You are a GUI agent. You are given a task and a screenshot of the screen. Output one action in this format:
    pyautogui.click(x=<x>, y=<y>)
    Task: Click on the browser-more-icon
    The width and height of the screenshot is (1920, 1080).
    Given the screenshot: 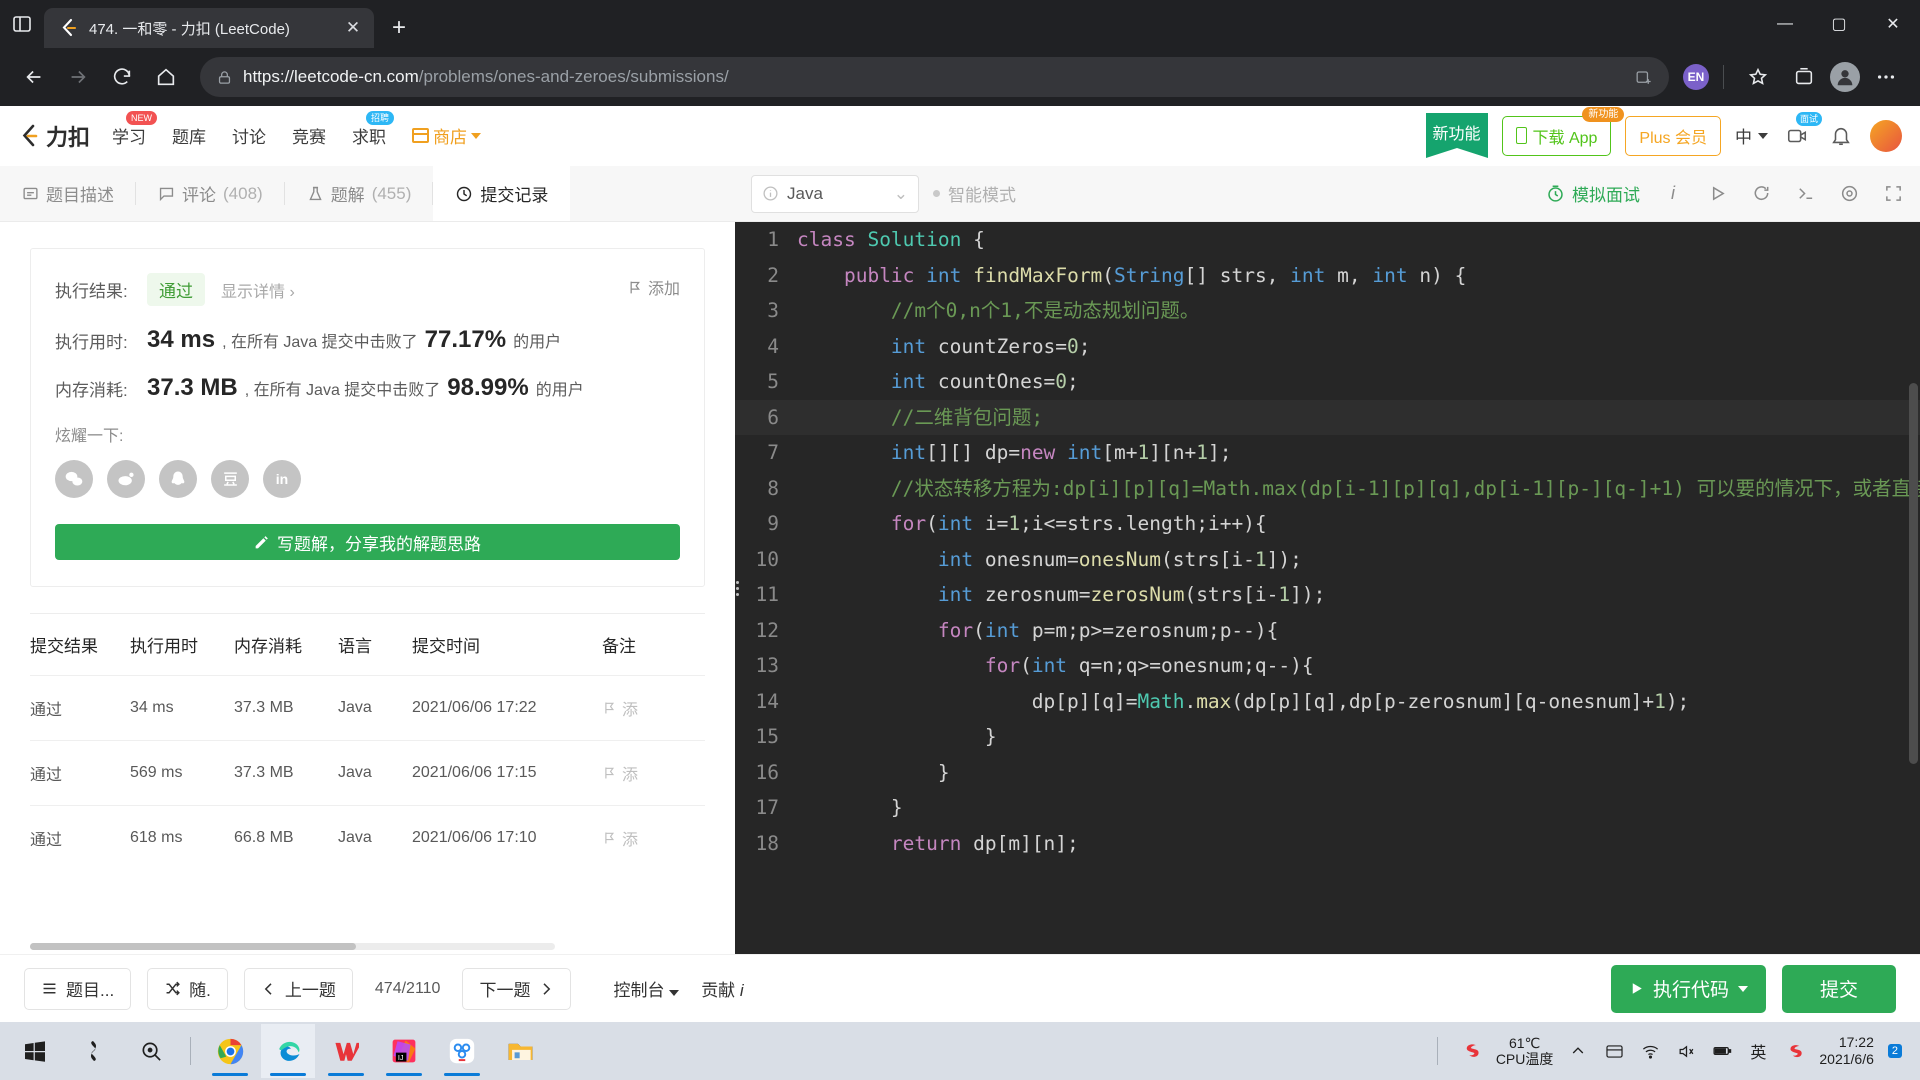 What is the action you would take?
    pyautogui.click(x=1886, y=77)
    